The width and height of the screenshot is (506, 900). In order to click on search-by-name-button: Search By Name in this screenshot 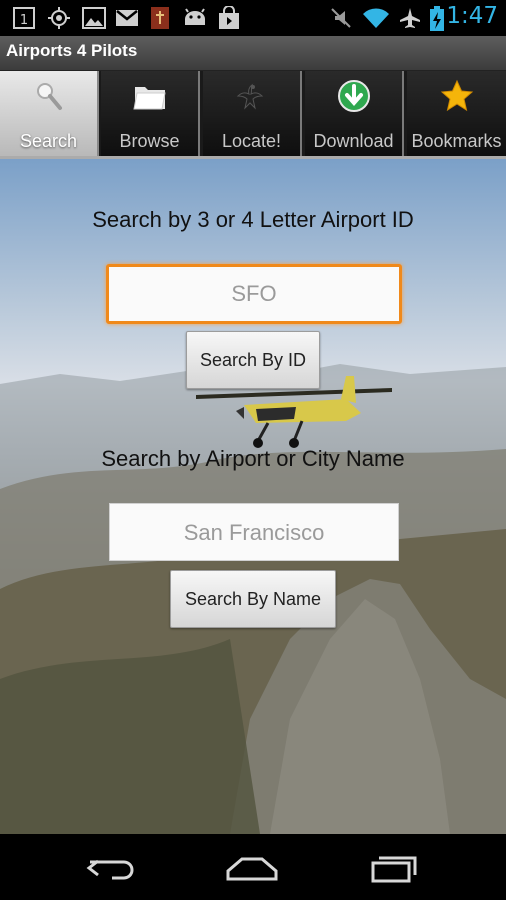, I will do `click(253, 599)`.